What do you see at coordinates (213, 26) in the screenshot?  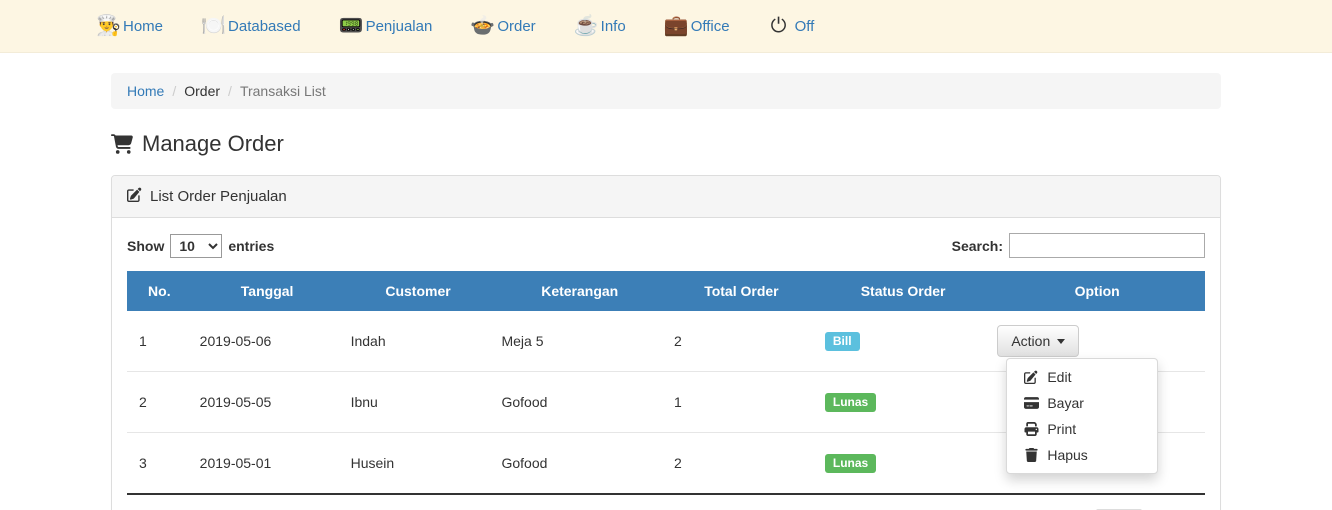 I see `fish-plate-icon: 🍽️` at bounding box center [213, 26].